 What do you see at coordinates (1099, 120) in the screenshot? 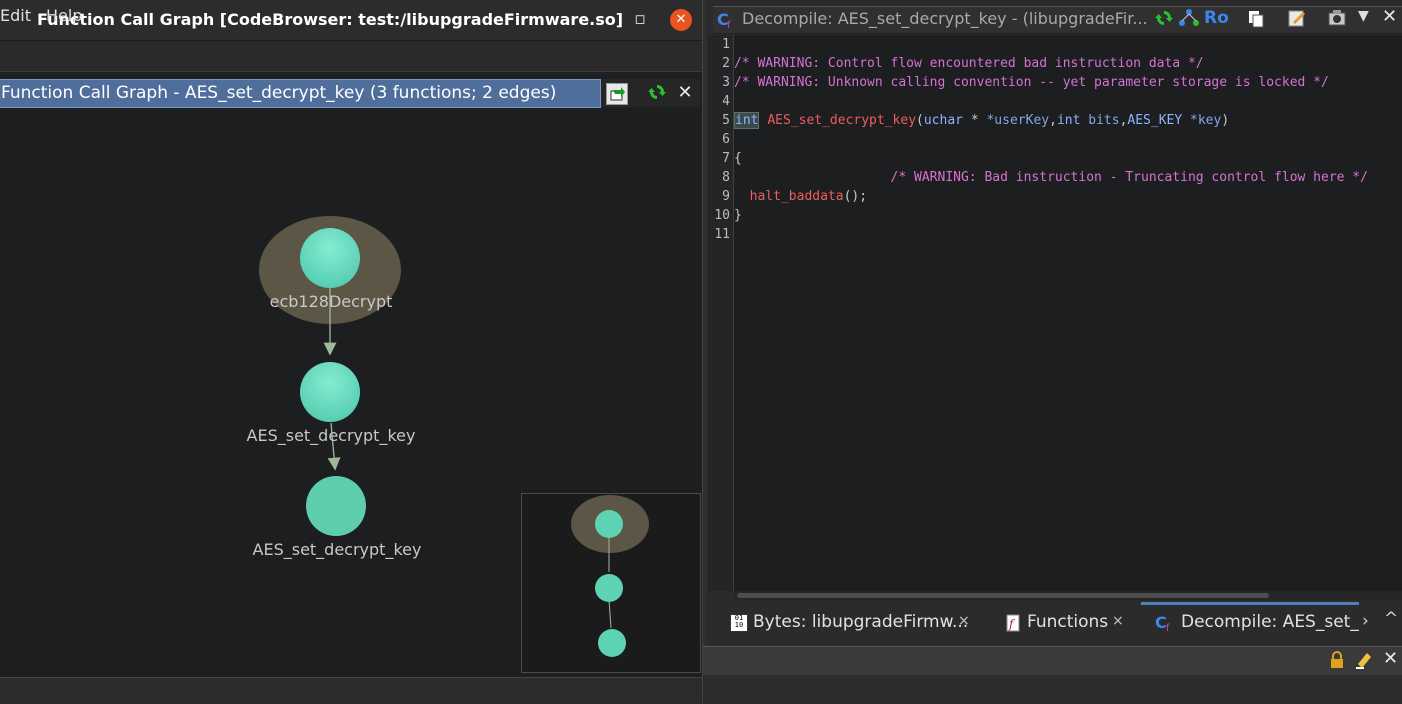
I see `param-name: bits` at bounding box center [1099, 120].